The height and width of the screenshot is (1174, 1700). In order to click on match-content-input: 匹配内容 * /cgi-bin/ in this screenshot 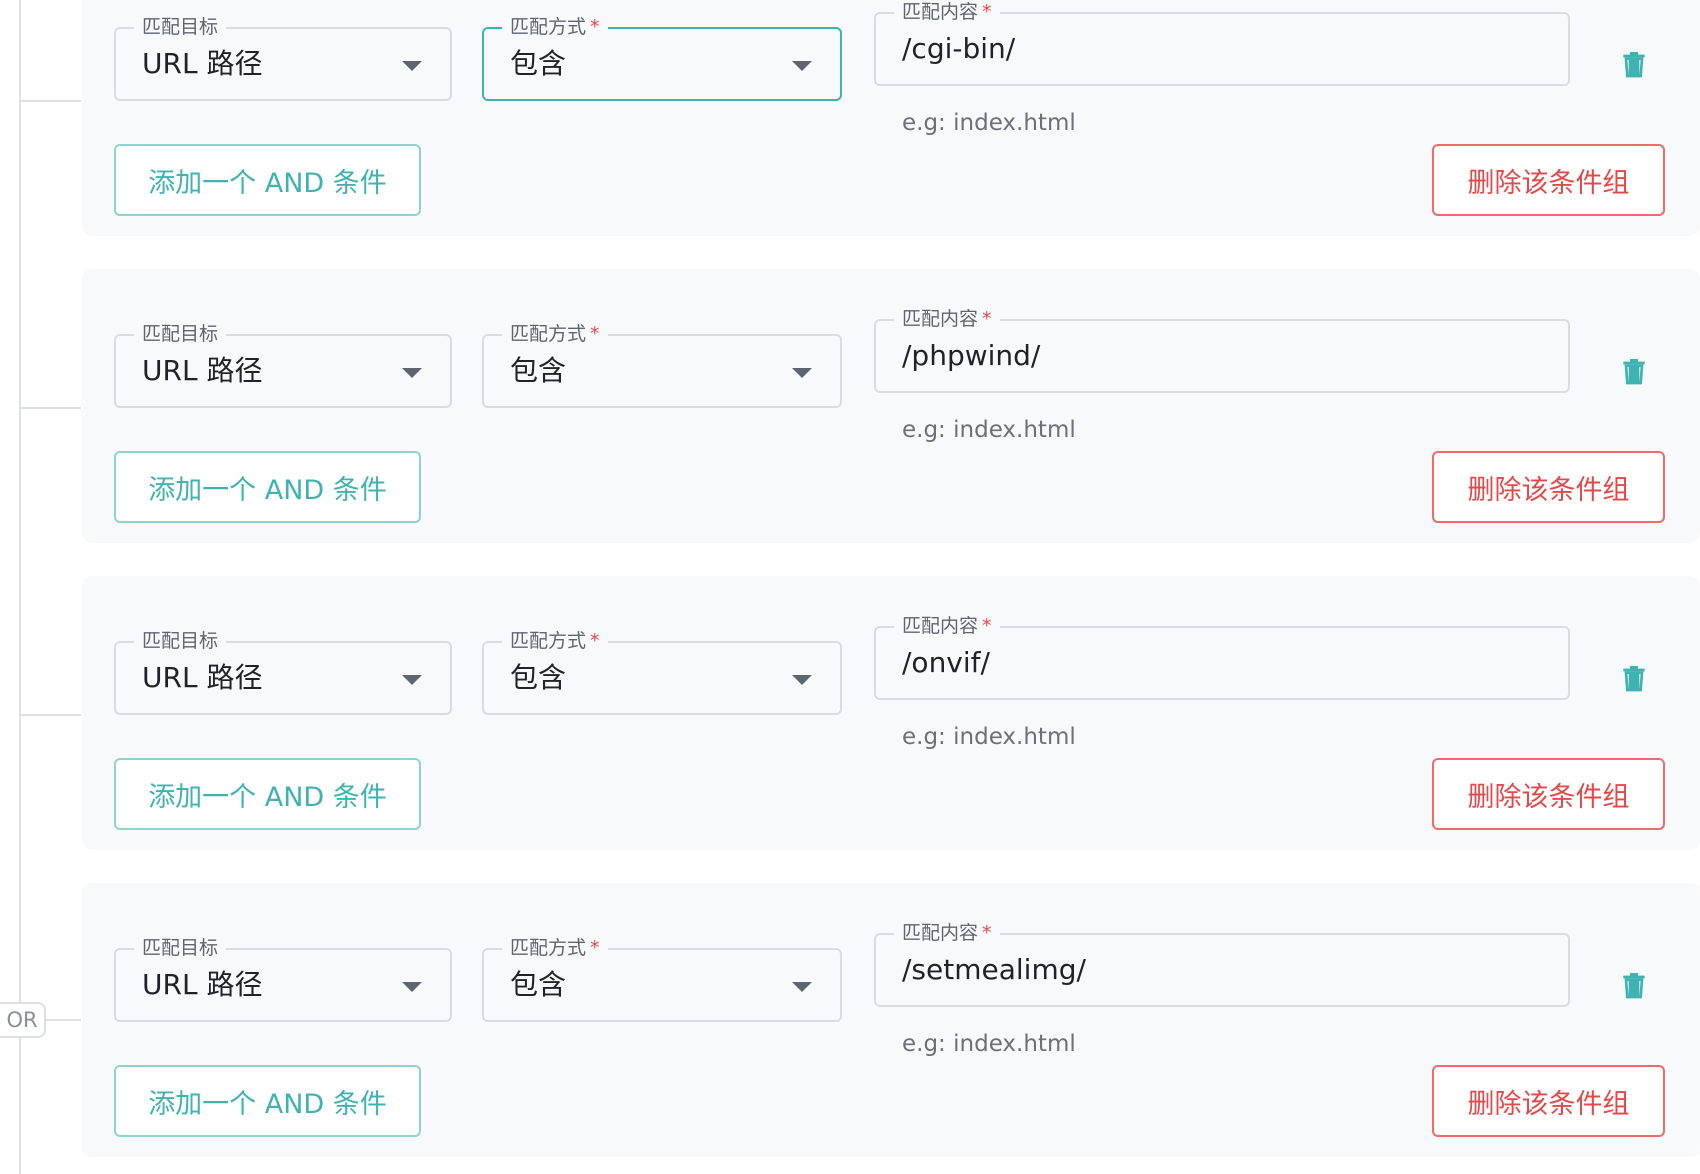, I will do `click(1222, 43)`.